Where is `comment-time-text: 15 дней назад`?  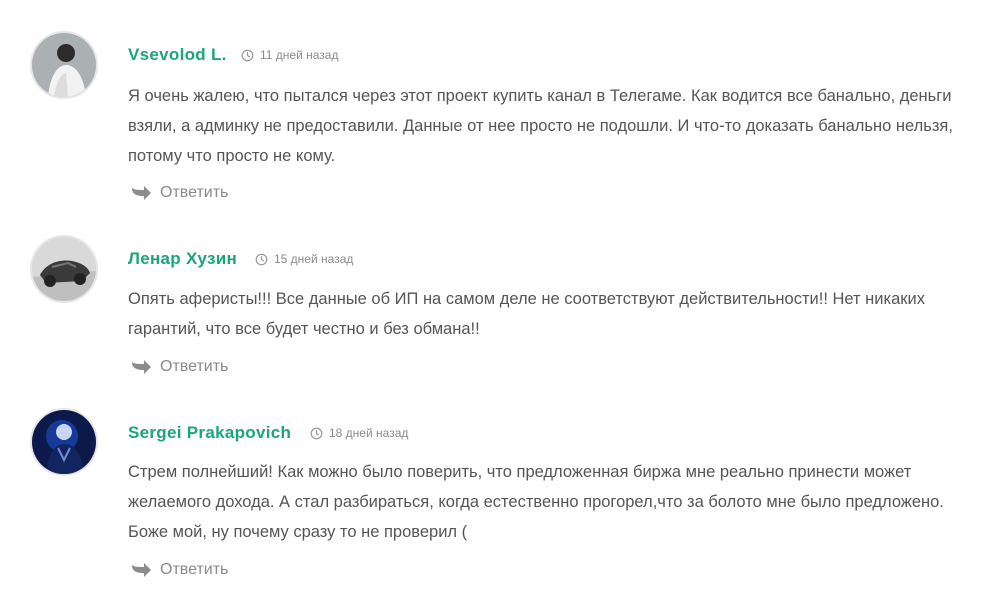
comment-time-text: 15 дней назад is located at coordinates (314, 259).